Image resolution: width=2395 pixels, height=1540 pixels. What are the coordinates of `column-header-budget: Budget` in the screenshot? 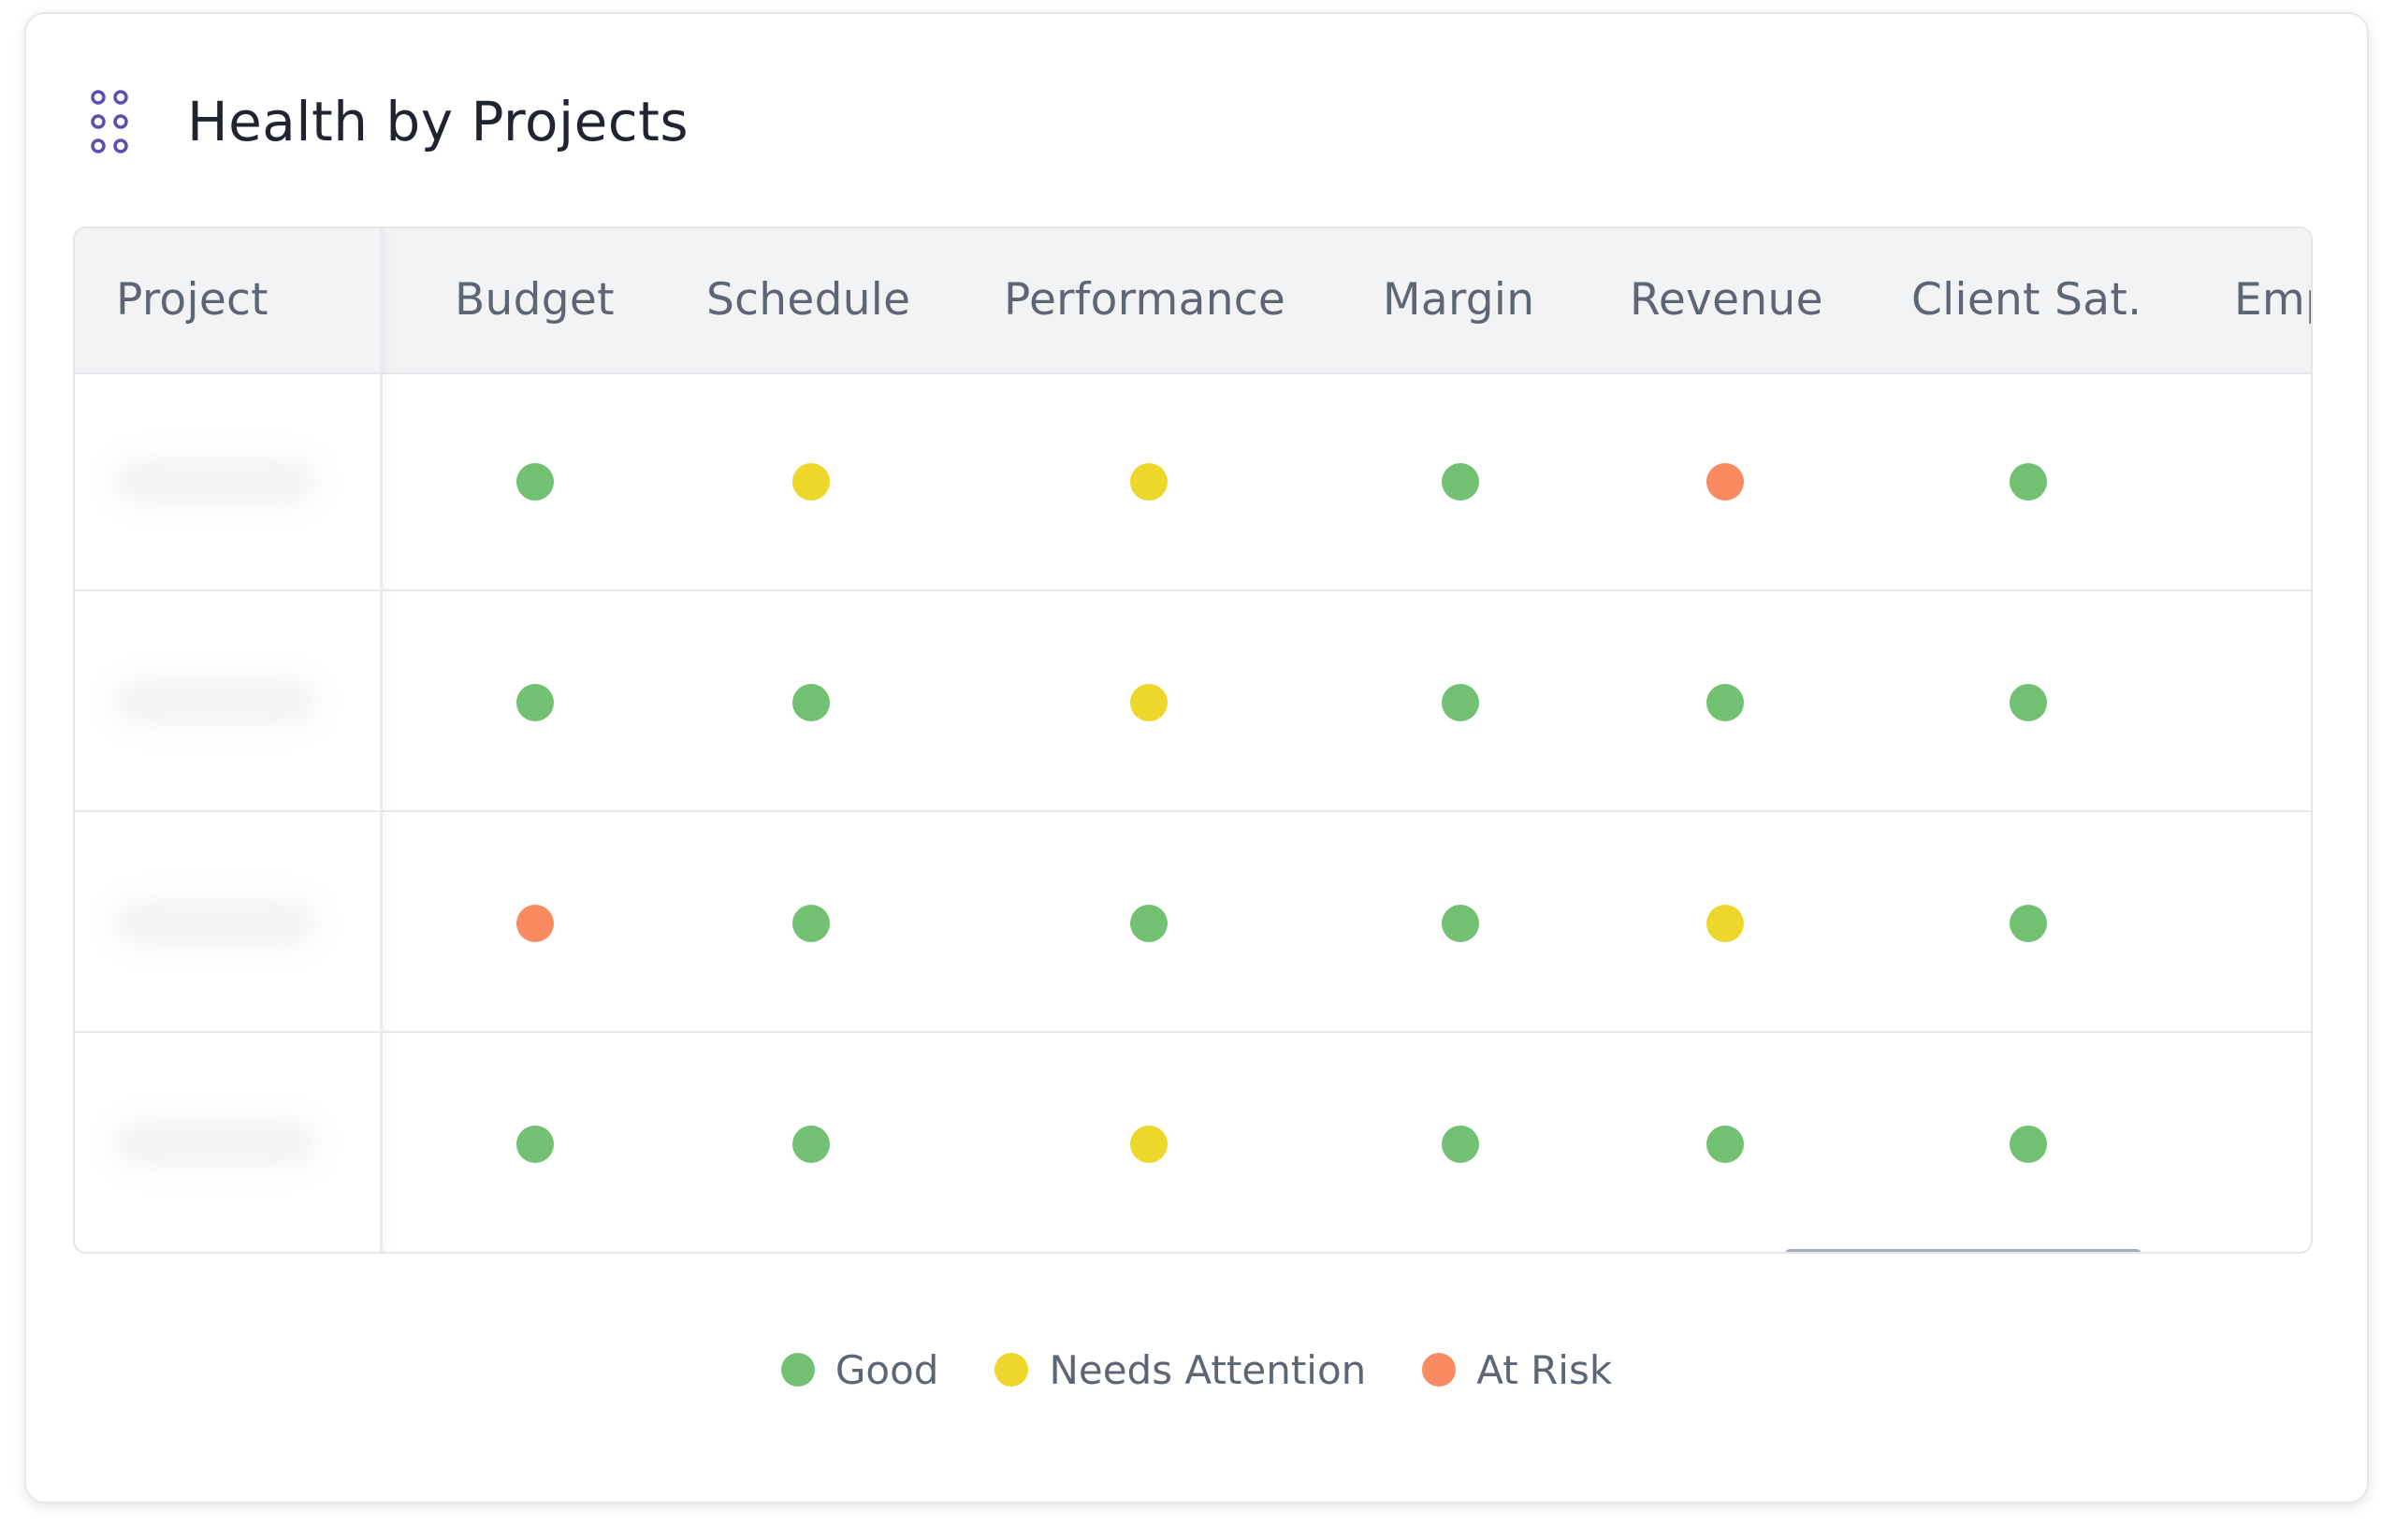 It's located at (535, 300).